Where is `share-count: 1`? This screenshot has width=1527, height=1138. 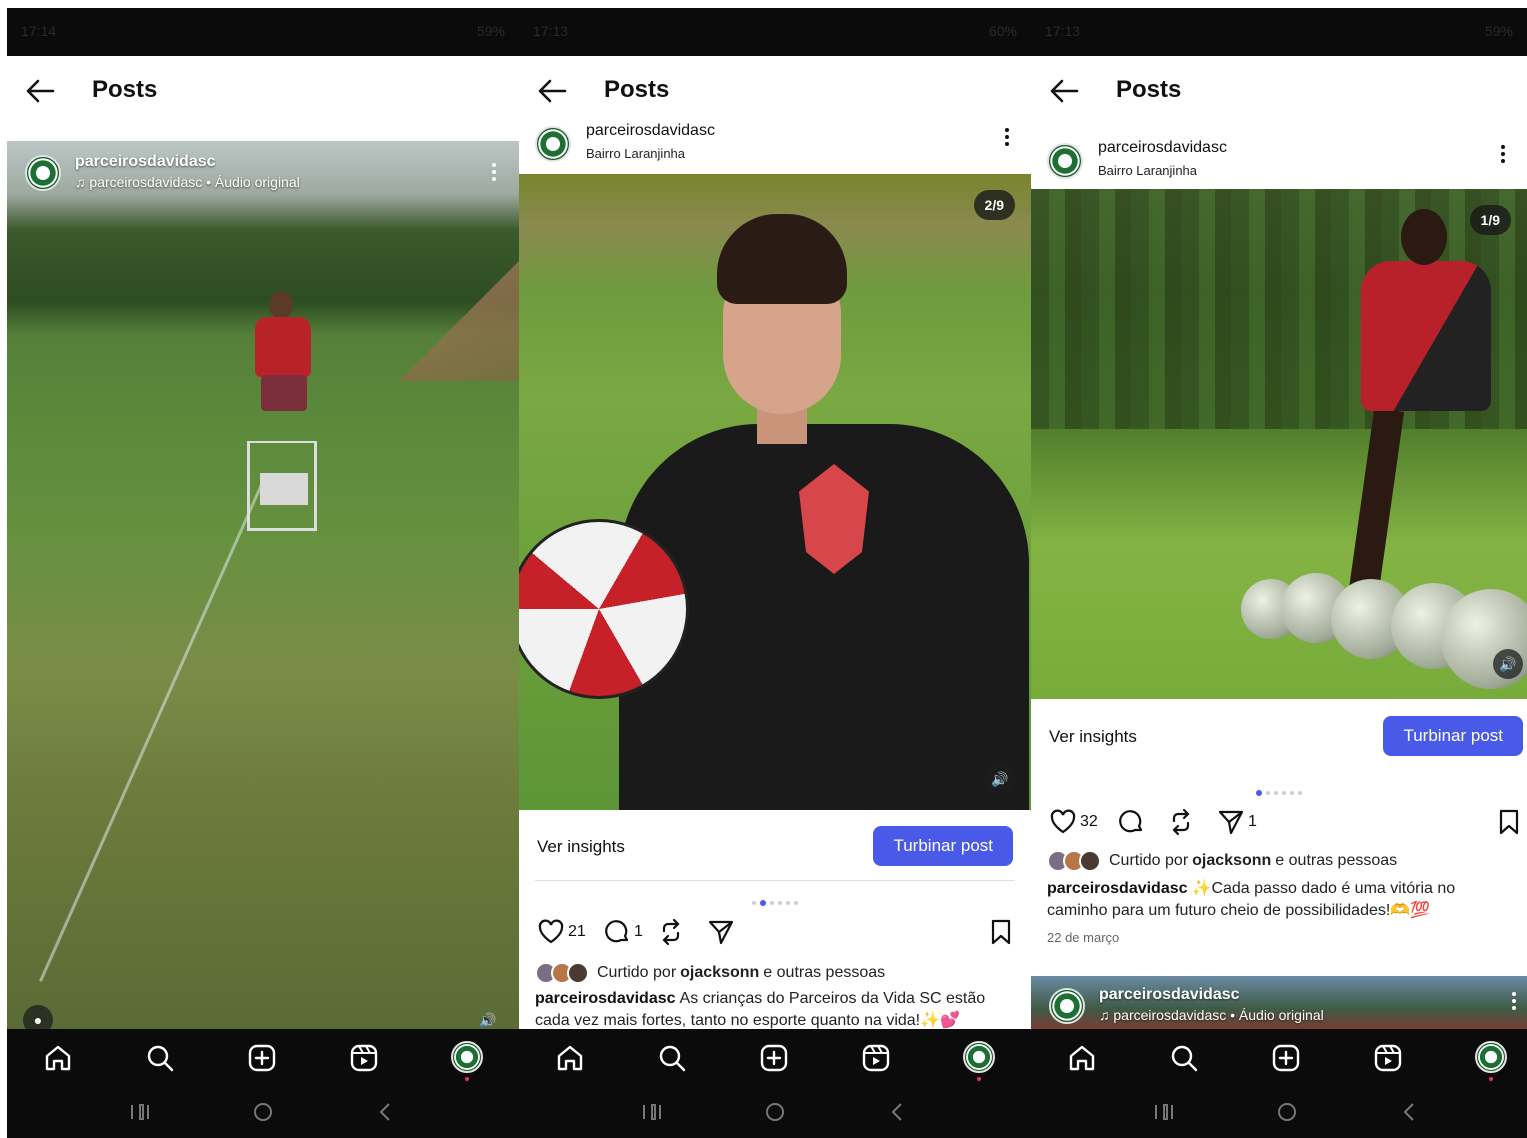 share-count: 1 is located at coordinates (1252, 821).